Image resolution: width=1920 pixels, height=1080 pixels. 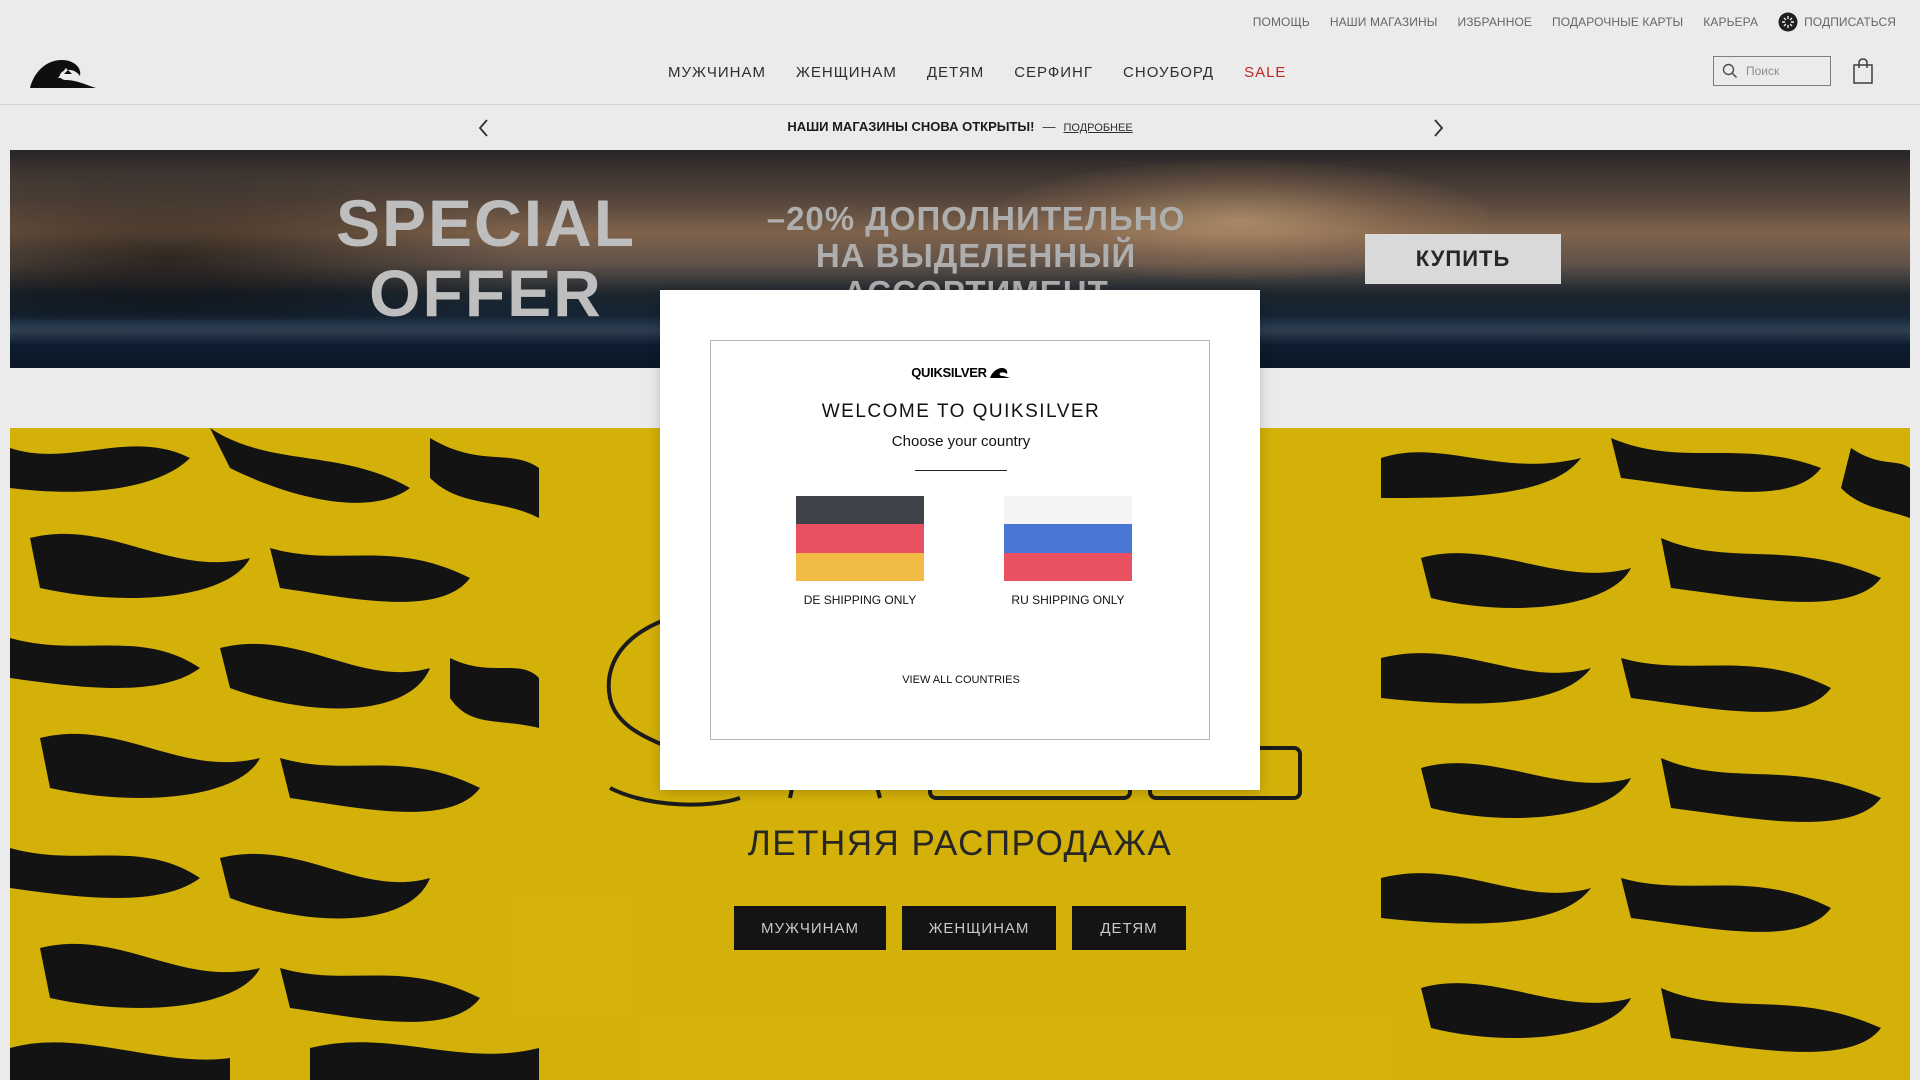 I want to click on country-option-ru: RU SHIPPING ONLY, so click(x=1068, y=551).